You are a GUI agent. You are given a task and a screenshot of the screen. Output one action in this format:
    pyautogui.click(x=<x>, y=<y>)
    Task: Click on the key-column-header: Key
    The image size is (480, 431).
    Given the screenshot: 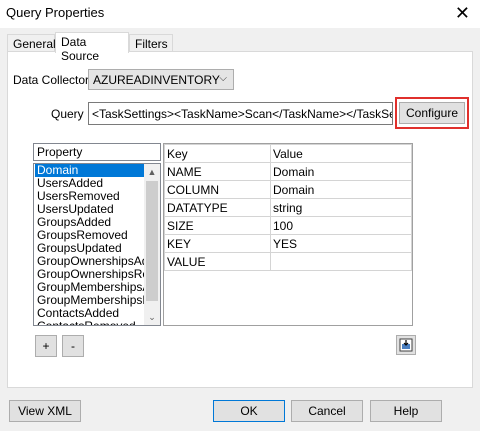 What is the action you would take?
    pyautogui.click(x=217, y=153)
    